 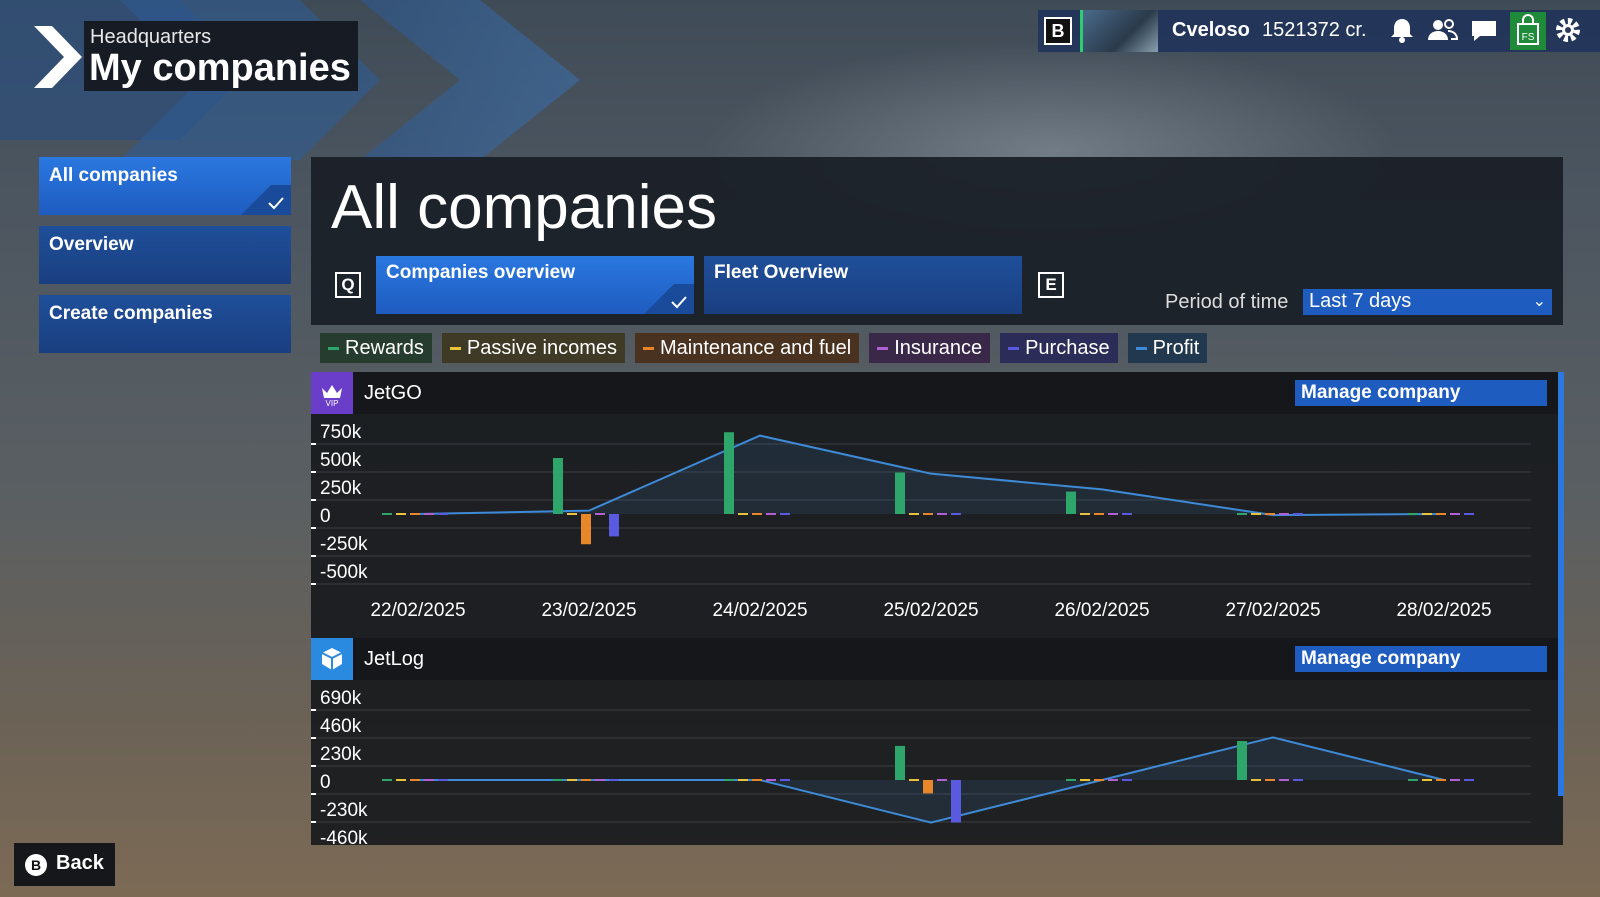 I want to click on back-label: Back, so click(x=80, y=863).